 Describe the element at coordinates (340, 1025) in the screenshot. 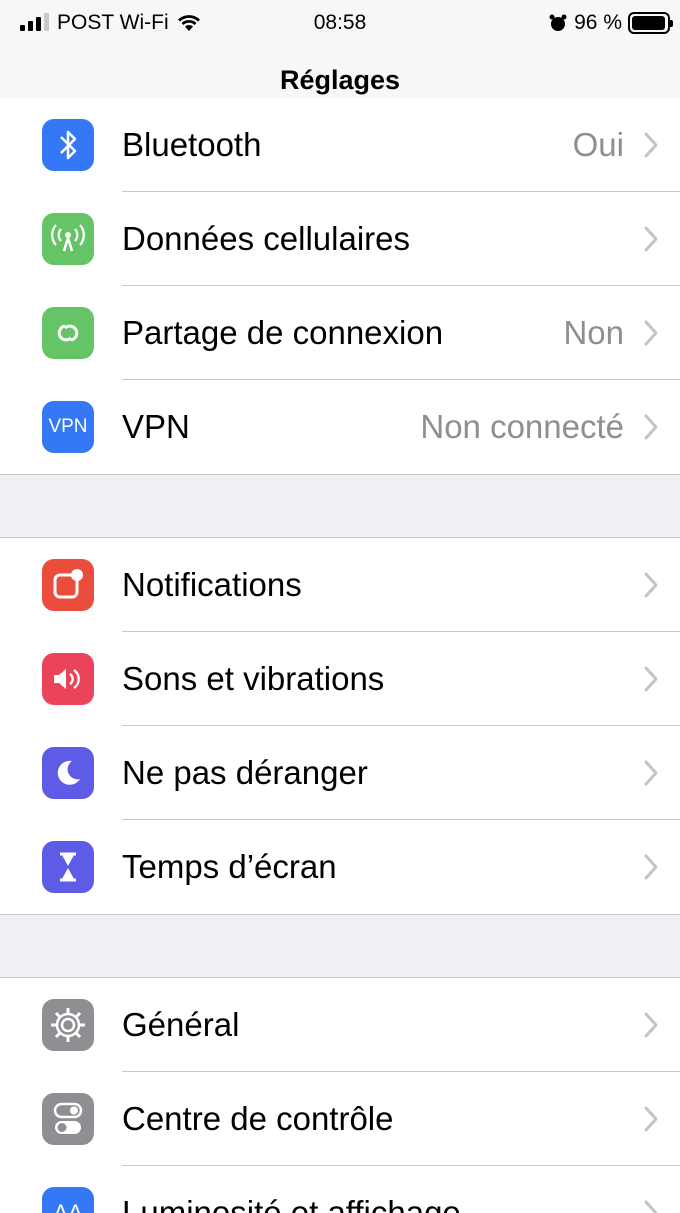

I see `settings-row-general: Général` at that location.